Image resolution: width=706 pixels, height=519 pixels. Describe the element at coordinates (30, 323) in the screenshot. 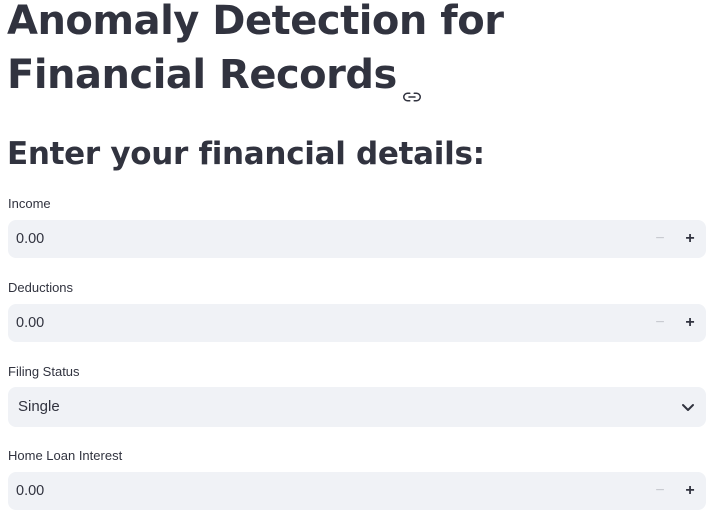

I see `deductions-value: 0.00` at that location.